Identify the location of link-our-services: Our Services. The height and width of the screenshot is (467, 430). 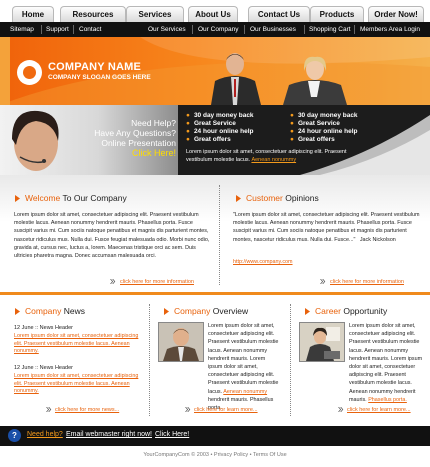
(167, 29).